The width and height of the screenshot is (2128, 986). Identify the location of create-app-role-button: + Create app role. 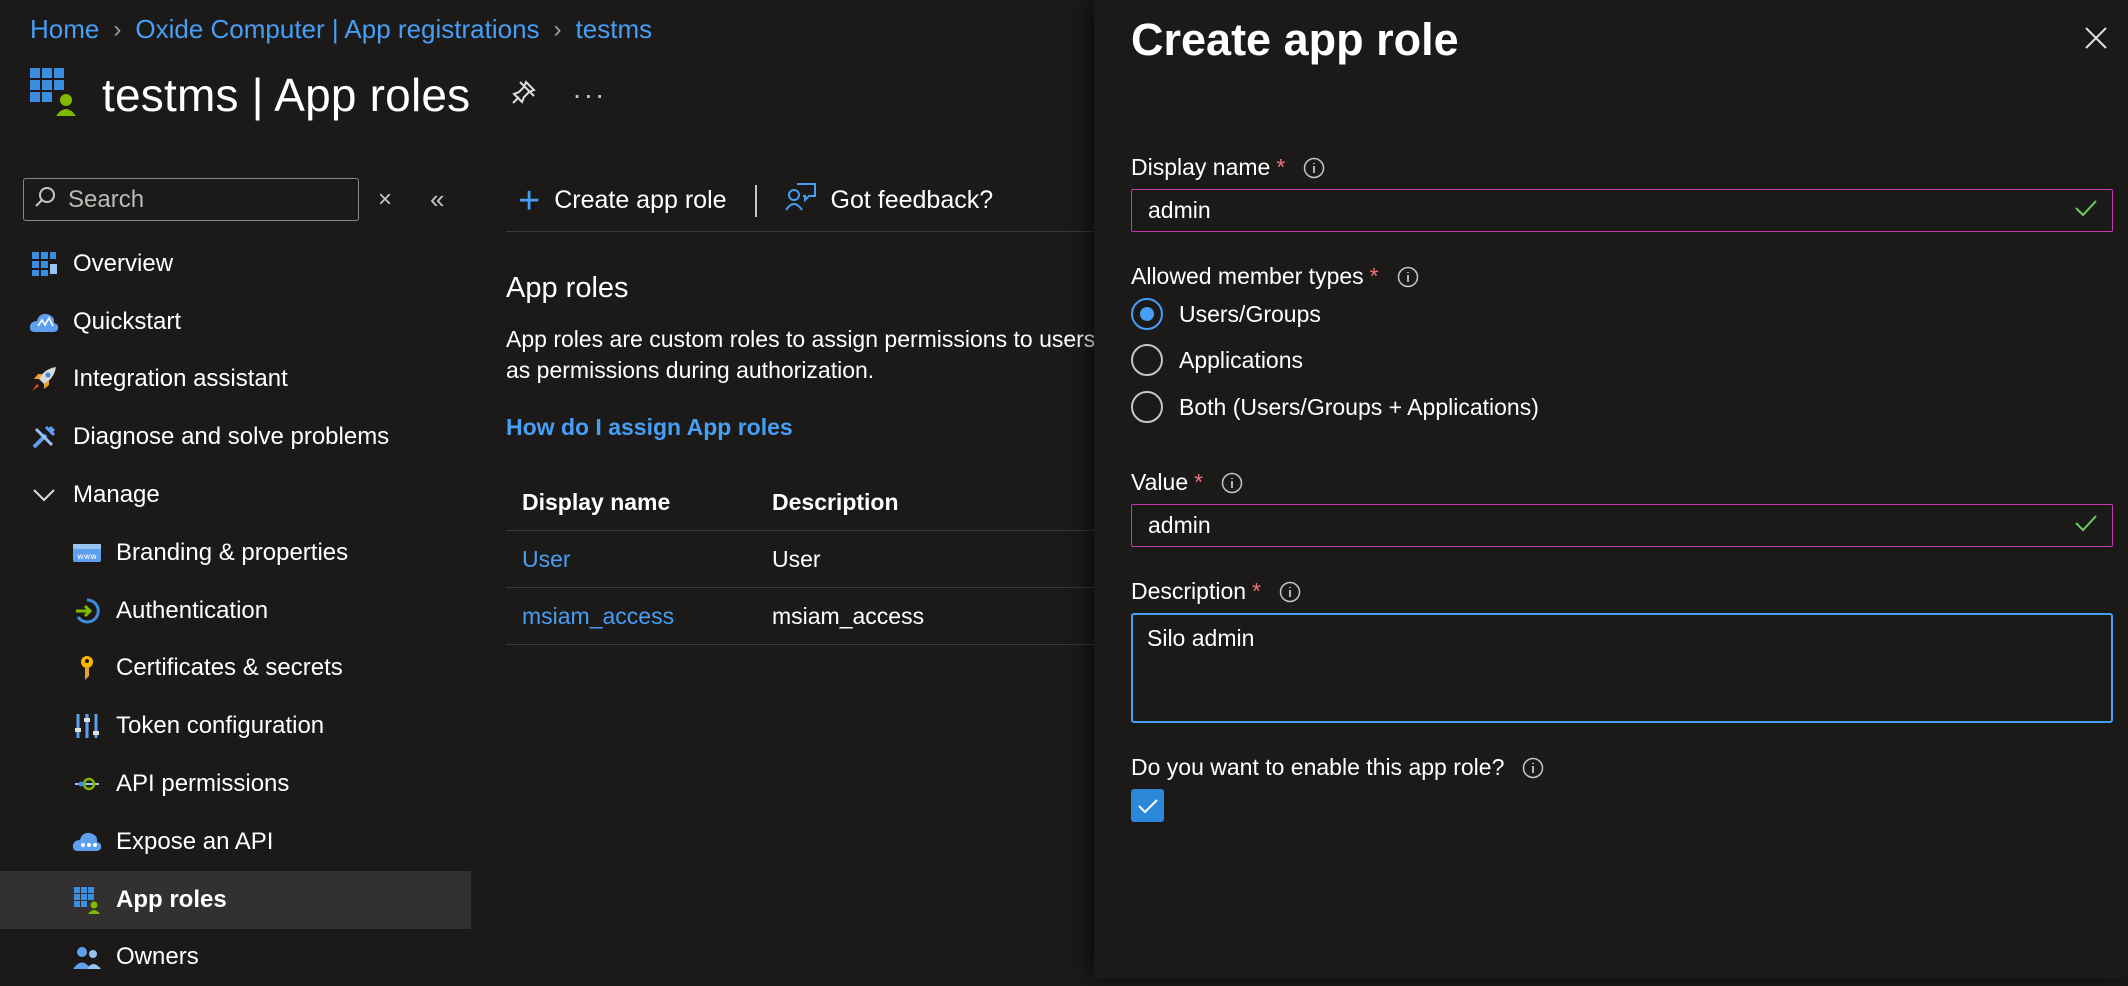
(622, 201).